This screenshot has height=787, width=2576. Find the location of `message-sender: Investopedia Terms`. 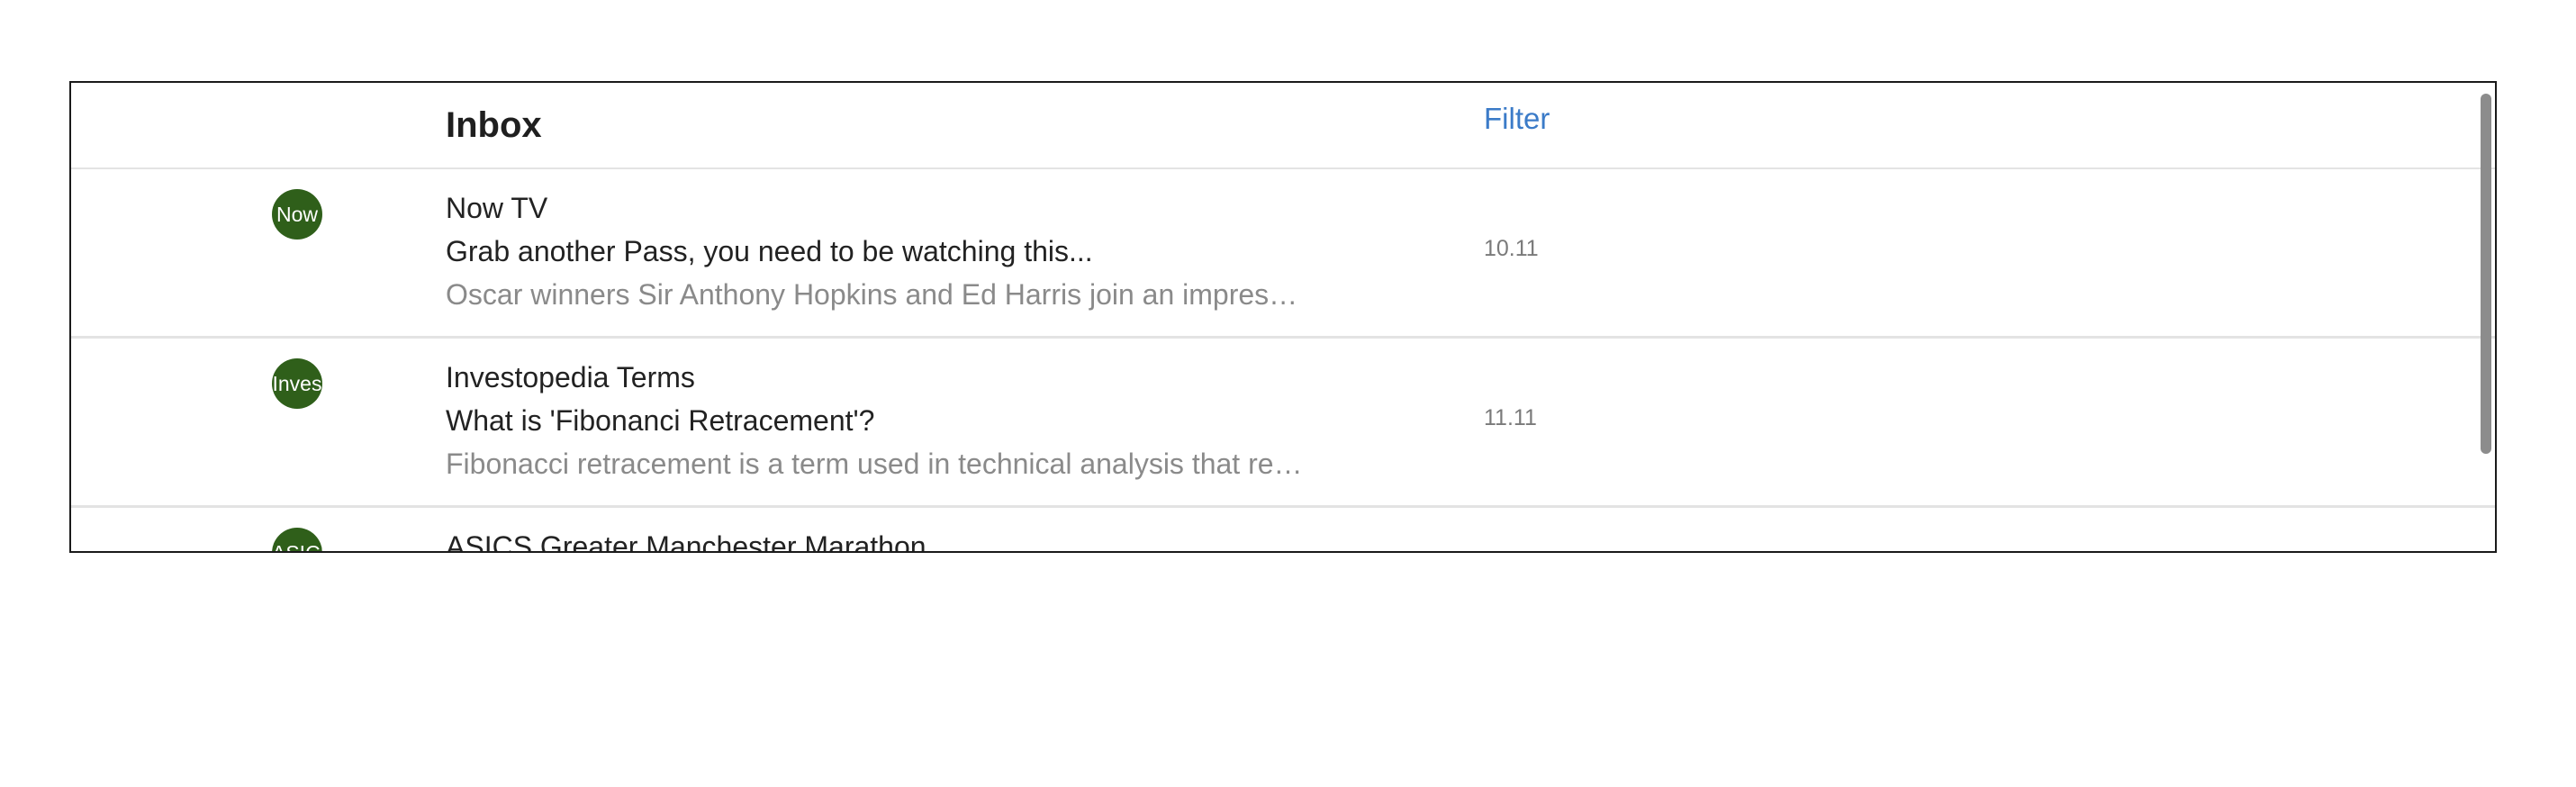

message-sender: Investopedia Terms is located at coordinates (570, 378).